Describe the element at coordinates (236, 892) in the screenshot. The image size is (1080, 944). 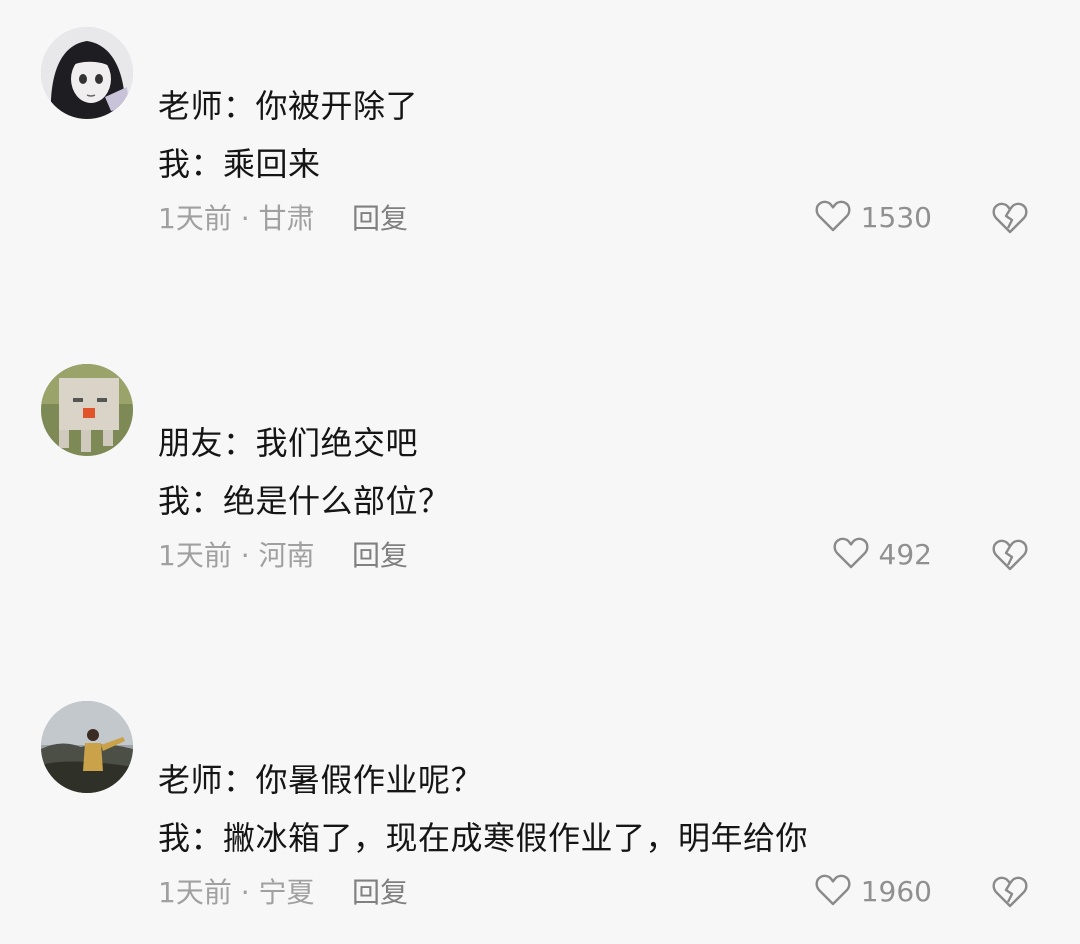
I see `comment-meta: 1天前 · 宁夏` at that location.